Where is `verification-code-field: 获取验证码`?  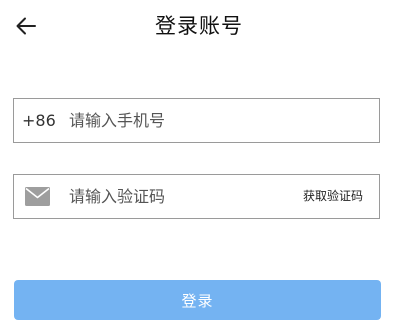 verification-code-field: 获取验证码 is located at coordinates (196, 196).